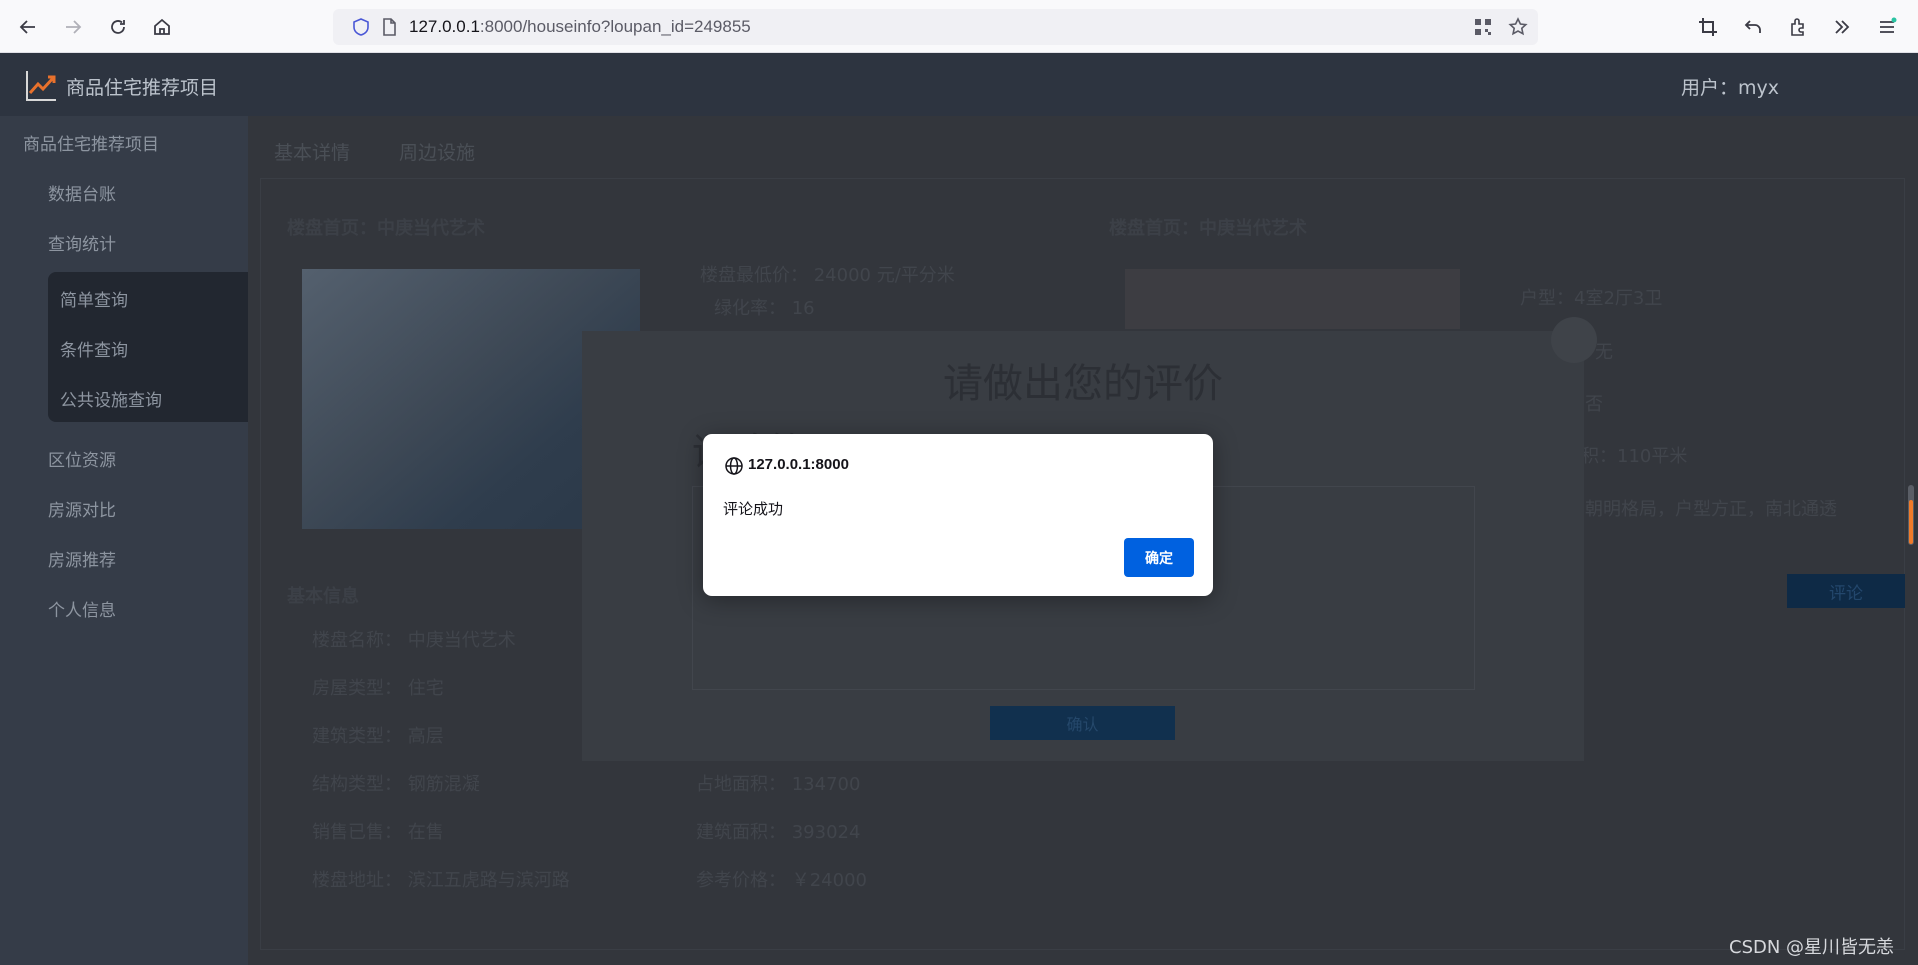 This screenshot has width=1918, height=965. Describe the element at coordinates (148, 347) in the screenshot. I see `sidebar-submenu: 简单查询 条件查询 公共设施查询` at that location.